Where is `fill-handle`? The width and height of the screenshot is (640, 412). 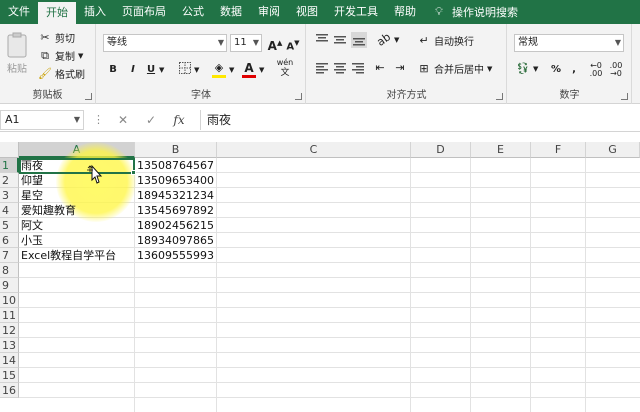 fill-handle is located at coordinates (133, 172).